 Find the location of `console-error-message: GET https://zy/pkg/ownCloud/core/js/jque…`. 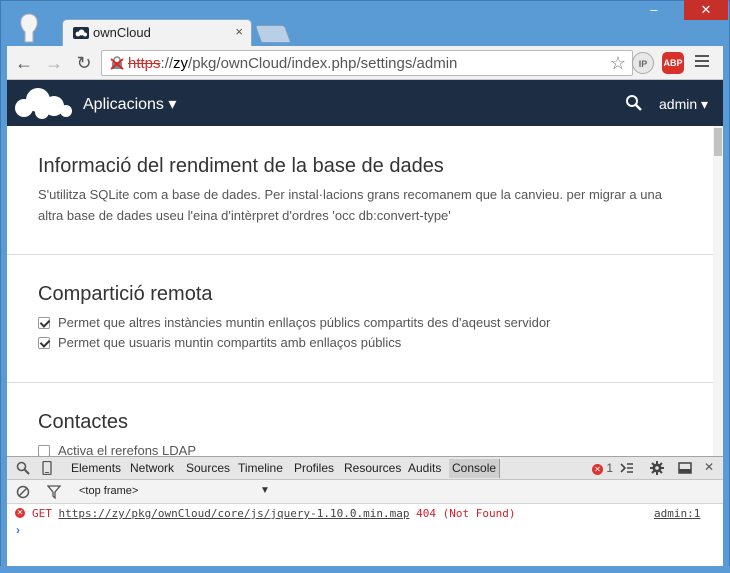

console-error-message: GET https://zy/pkg/ownCloud/core/js/jque… is located at coordinates (273, 513).